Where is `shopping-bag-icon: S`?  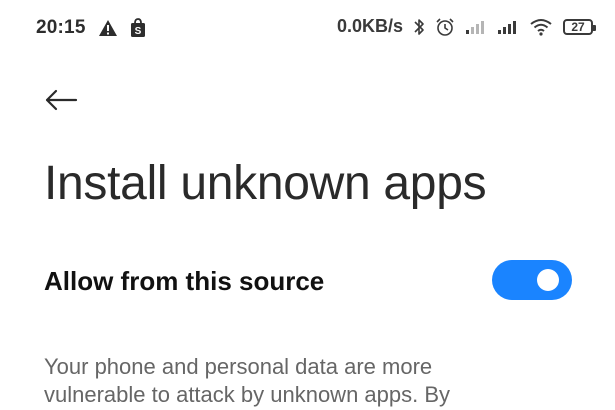 shopping-bag-icon: S is located at coordinates (138, 28).